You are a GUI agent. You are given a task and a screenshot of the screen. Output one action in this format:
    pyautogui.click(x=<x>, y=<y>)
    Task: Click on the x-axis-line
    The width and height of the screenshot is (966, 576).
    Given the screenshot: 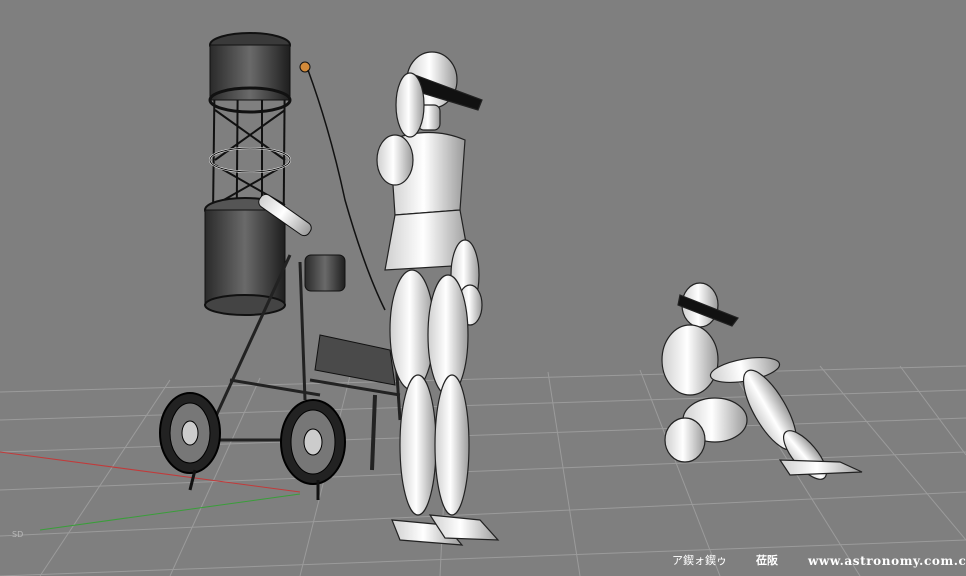 What is the action you would take?
    pyautogui.click(x=150, y=472)
    